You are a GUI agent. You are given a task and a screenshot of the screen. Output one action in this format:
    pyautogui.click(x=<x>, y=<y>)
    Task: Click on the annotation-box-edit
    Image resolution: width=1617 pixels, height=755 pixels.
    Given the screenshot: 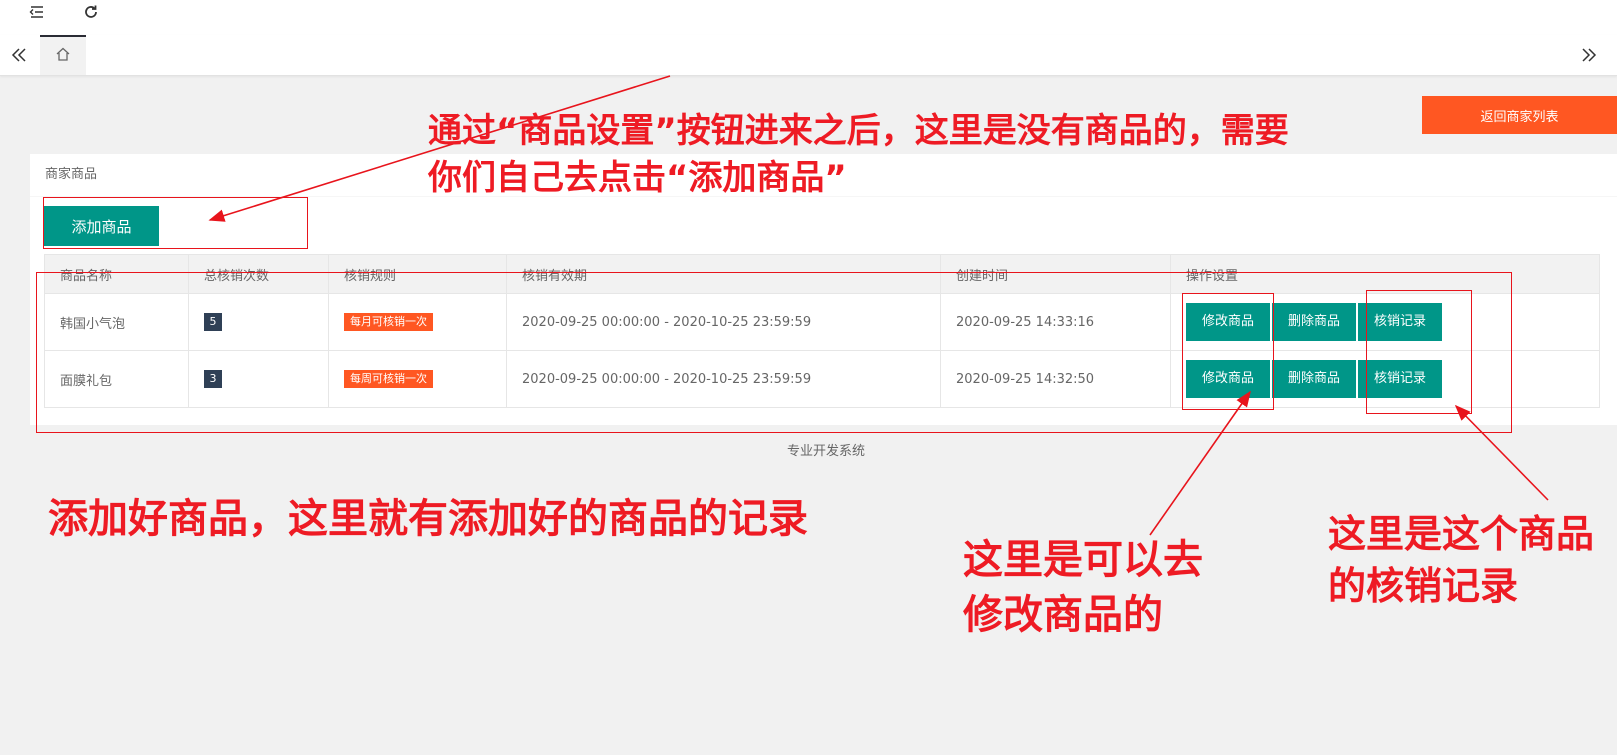 What is the action you would take?
    pyautogui.click(x=1228, y=351)
    